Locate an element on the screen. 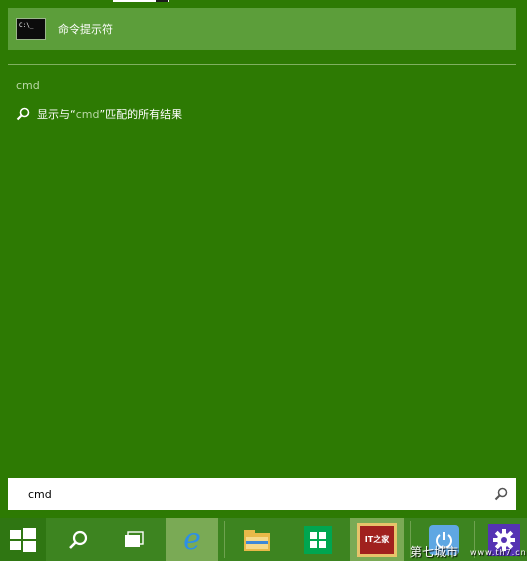 The width and height of the screenshot is (527, 561). ie-icon: e is located at coordinates (192, 539).